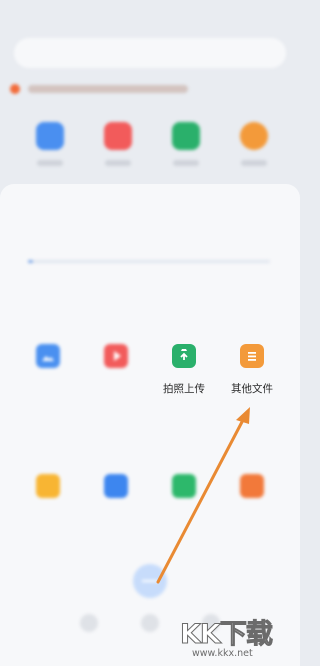 This screenshot has width=320, height=666. What do you see at coordinates (227, 635) in the screenshot?
I see `watermark-title: KK下载` at bounding box center [227, 635].